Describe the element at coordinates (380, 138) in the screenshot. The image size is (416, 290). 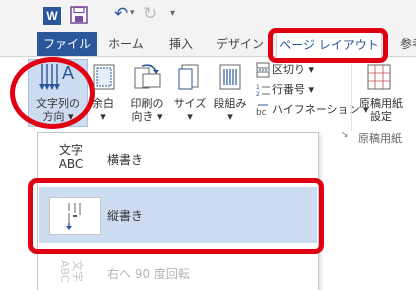
I see `genko-group-label: 原稿用紙` at that location.